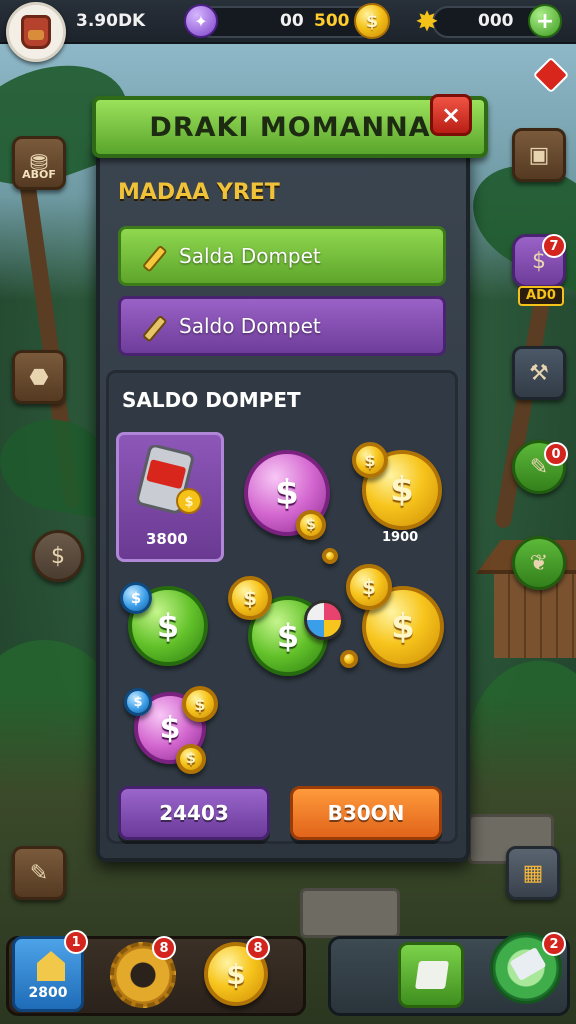 This screenshot has height=1024, width=576. I want to click on option-salda-dompet: Salda Dompet, so click(282, 256).